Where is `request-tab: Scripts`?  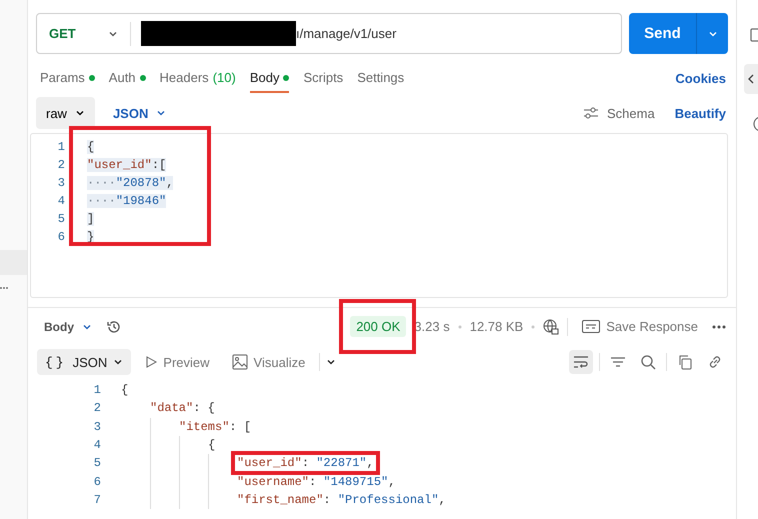
request-tab: Scripts is located at coordinates (323, 78).